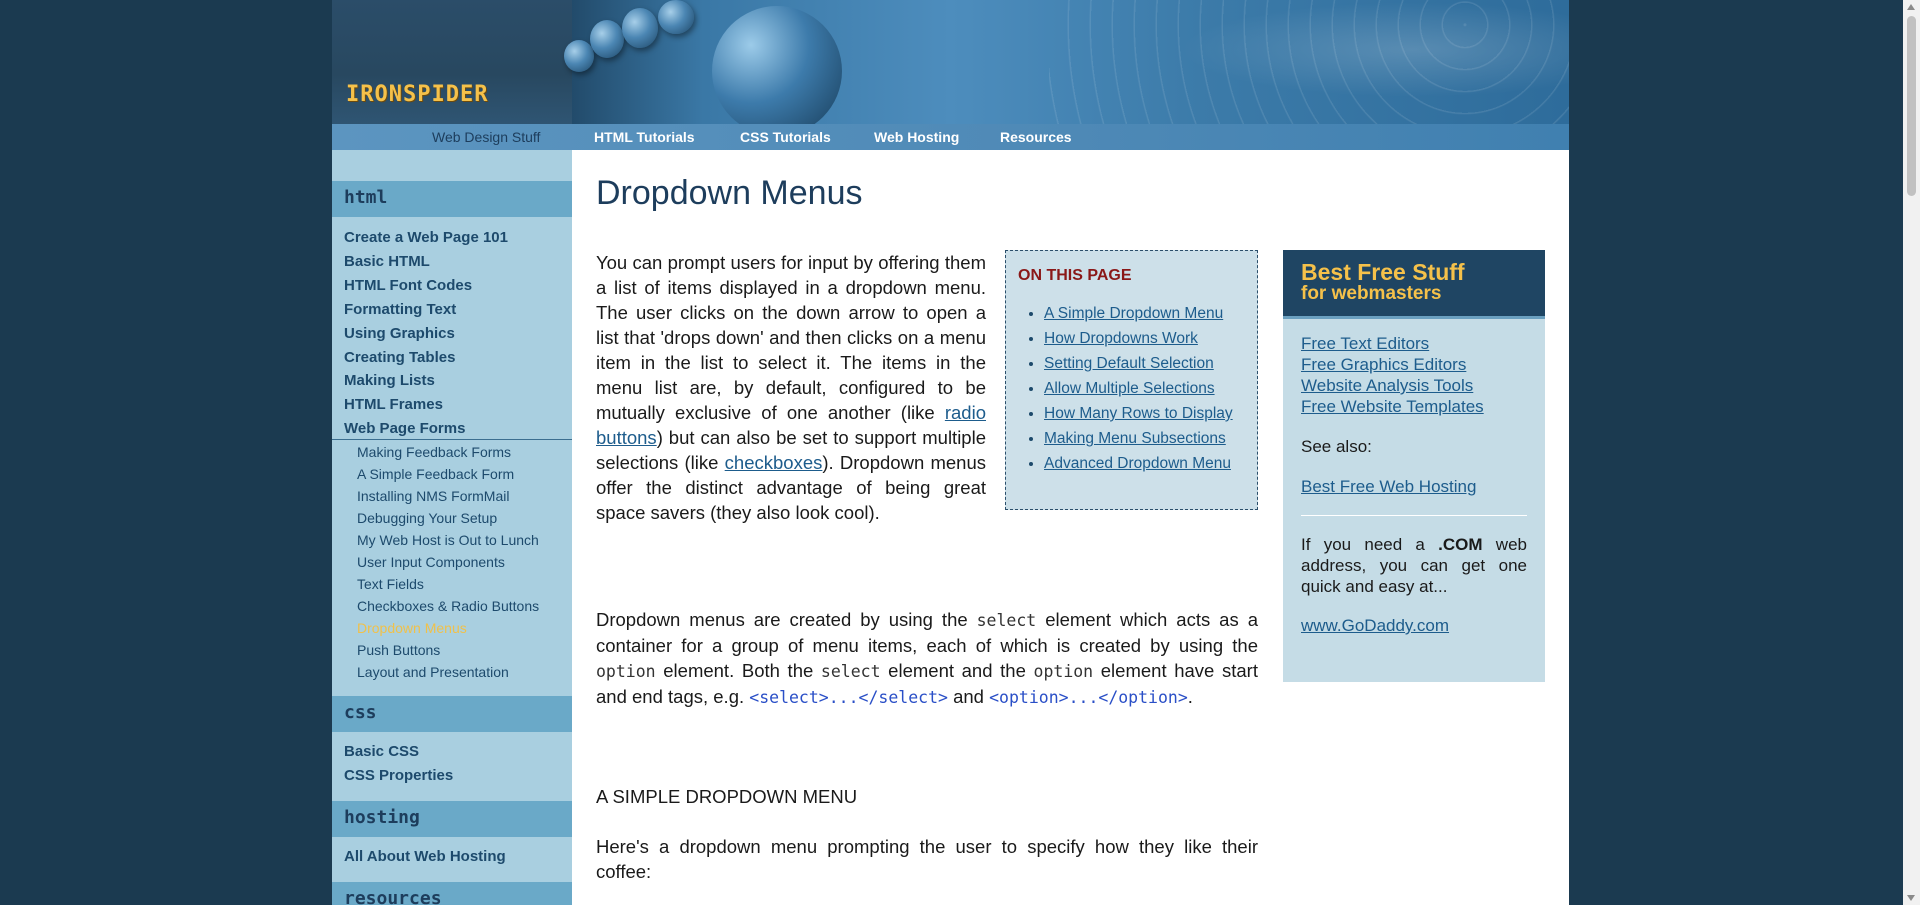 The image size is (1920, 905). I want to click on sidebar-sublink: Making Feedback Forms, so click(434, 452).